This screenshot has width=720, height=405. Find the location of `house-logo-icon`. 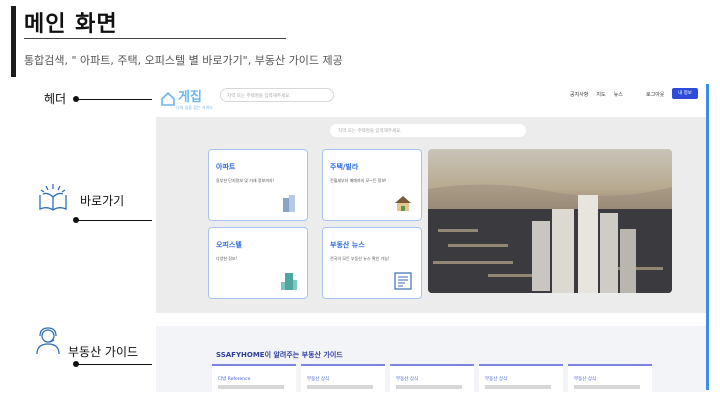

house-logo-icon is located at coordinates (168, 98).